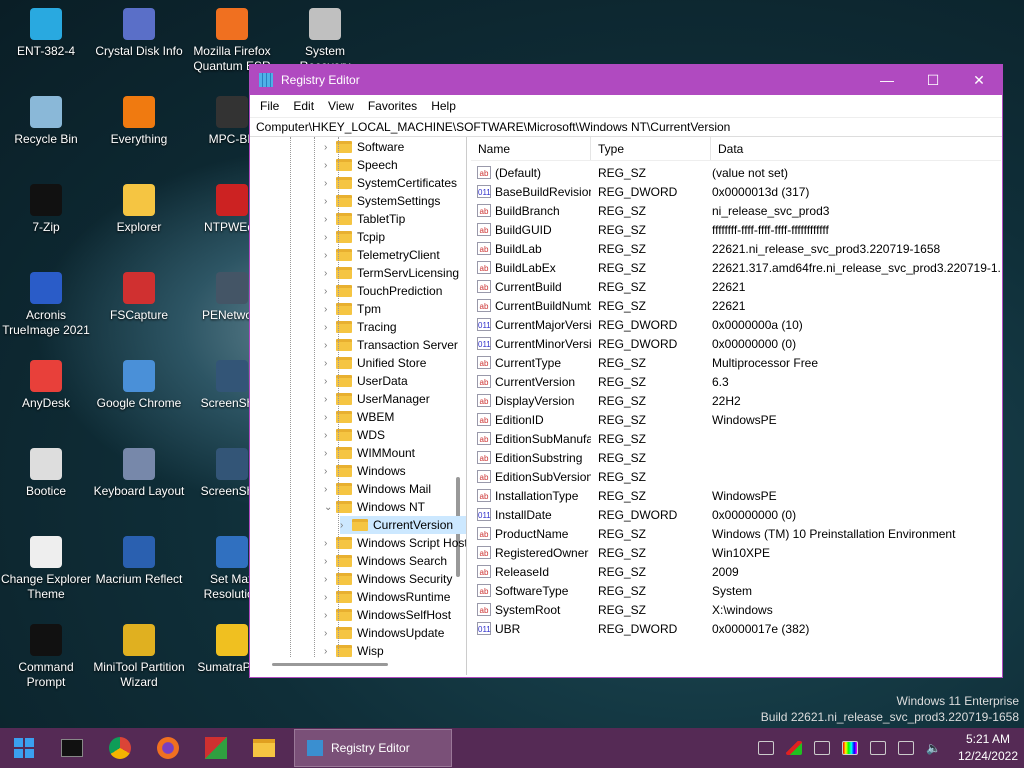 This screenshot has height=768, width=1024. Describe the element at coordinates (139, 33) in the screenshot. I see `desktop-icon: Crystal Disk Info` at that location.